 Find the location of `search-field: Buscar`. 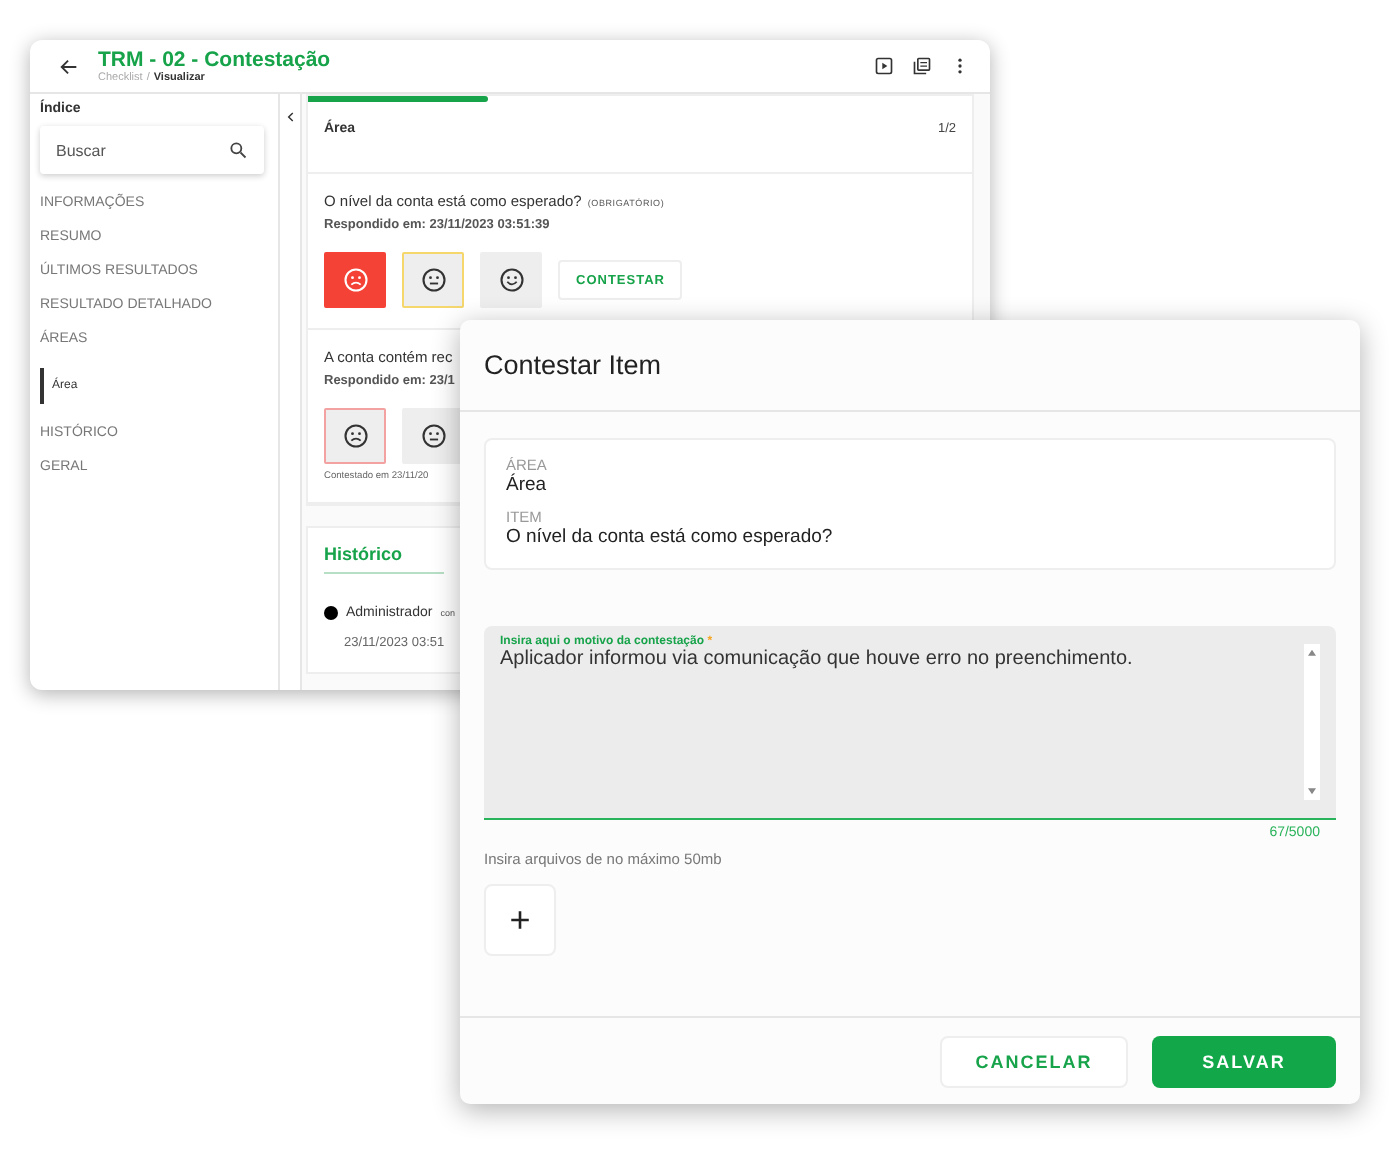

search-field: Buscar is located at coordinates (152, 150).